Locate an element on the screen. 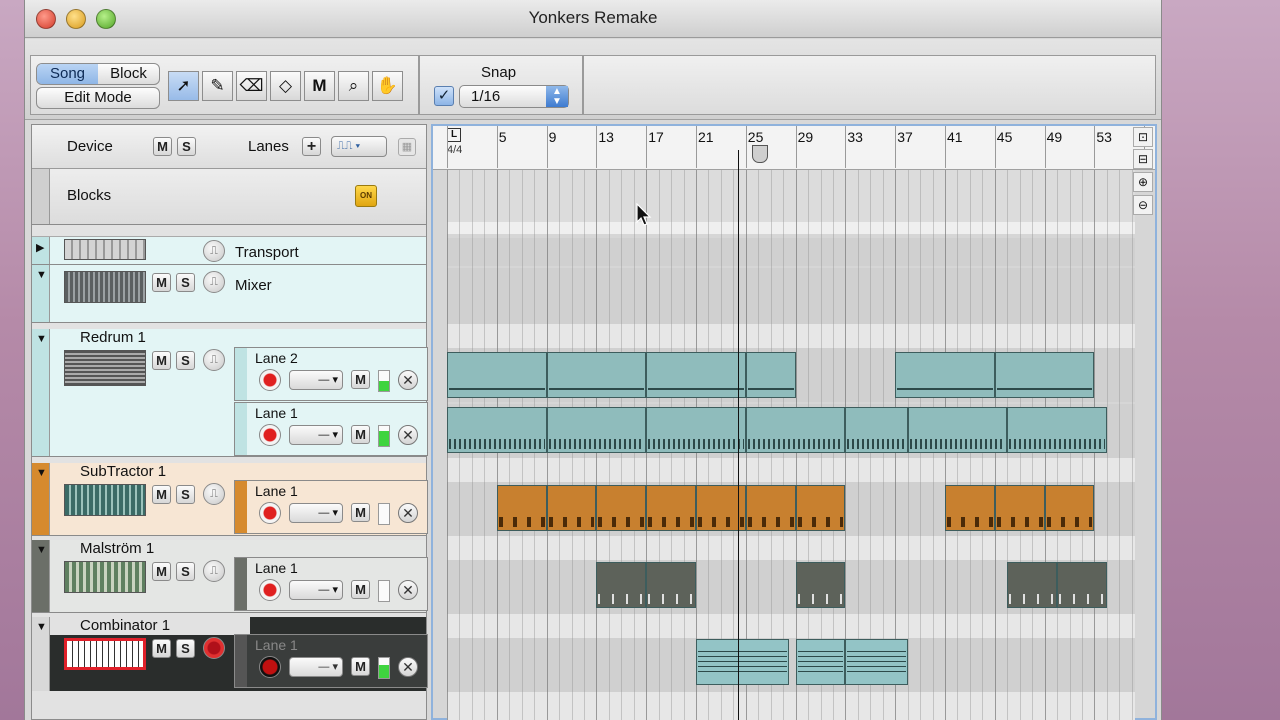  combinator-mute-button: M is located at coordinates (161, 648).